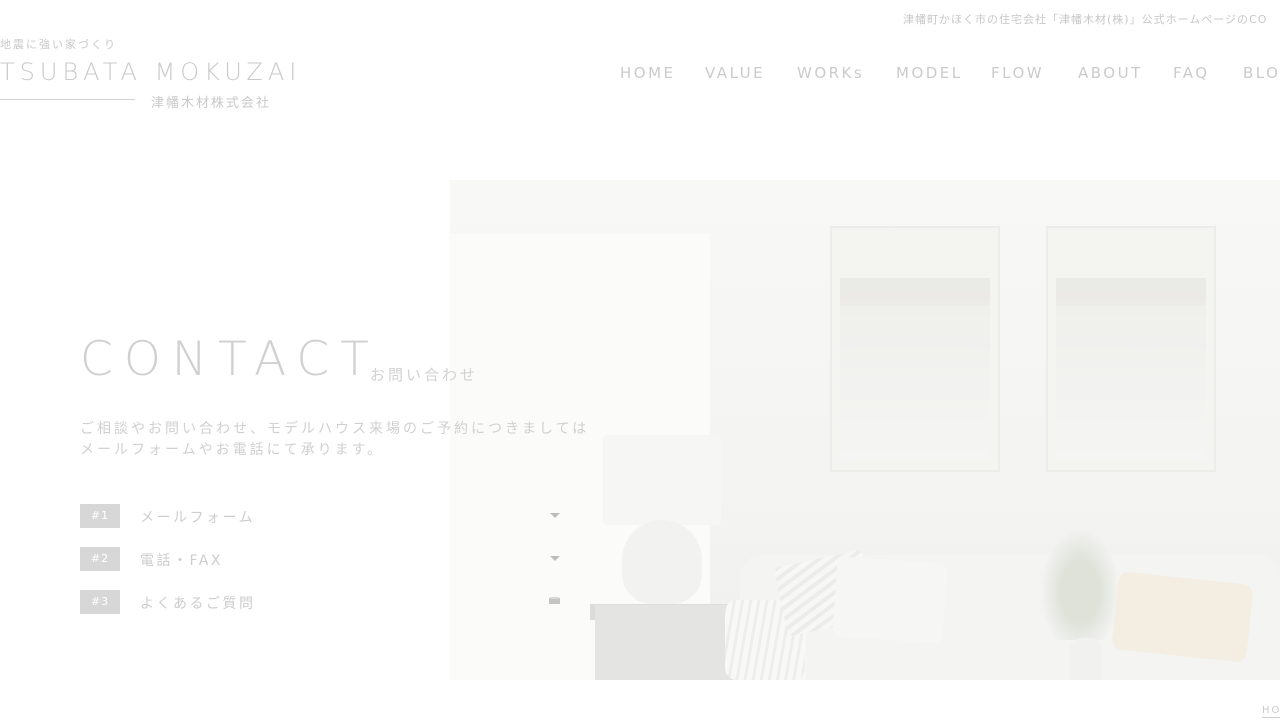  What do you see at coordinates (830, 73) in the screenshot?
I see `nav-item-works: WORKs` at bounding box center [830, 73].